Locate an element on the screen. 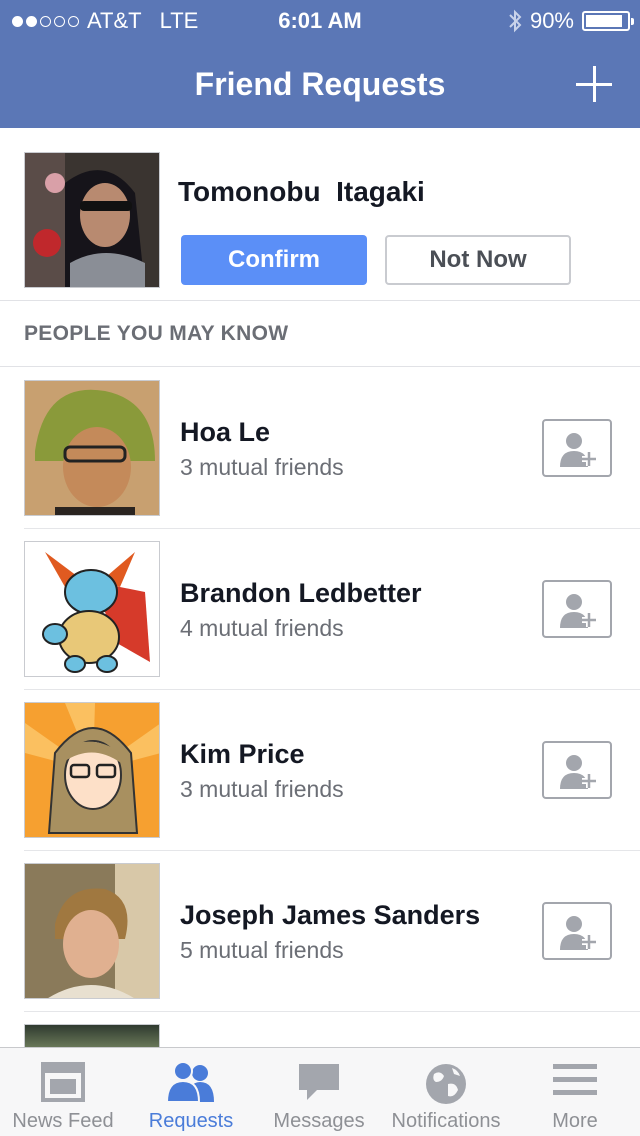 The height and width of the screenshot is (1136, 640). nav-header: AT&T LTE 6:01 AM 90% Friend Requests is located at coordinates (320, 64).